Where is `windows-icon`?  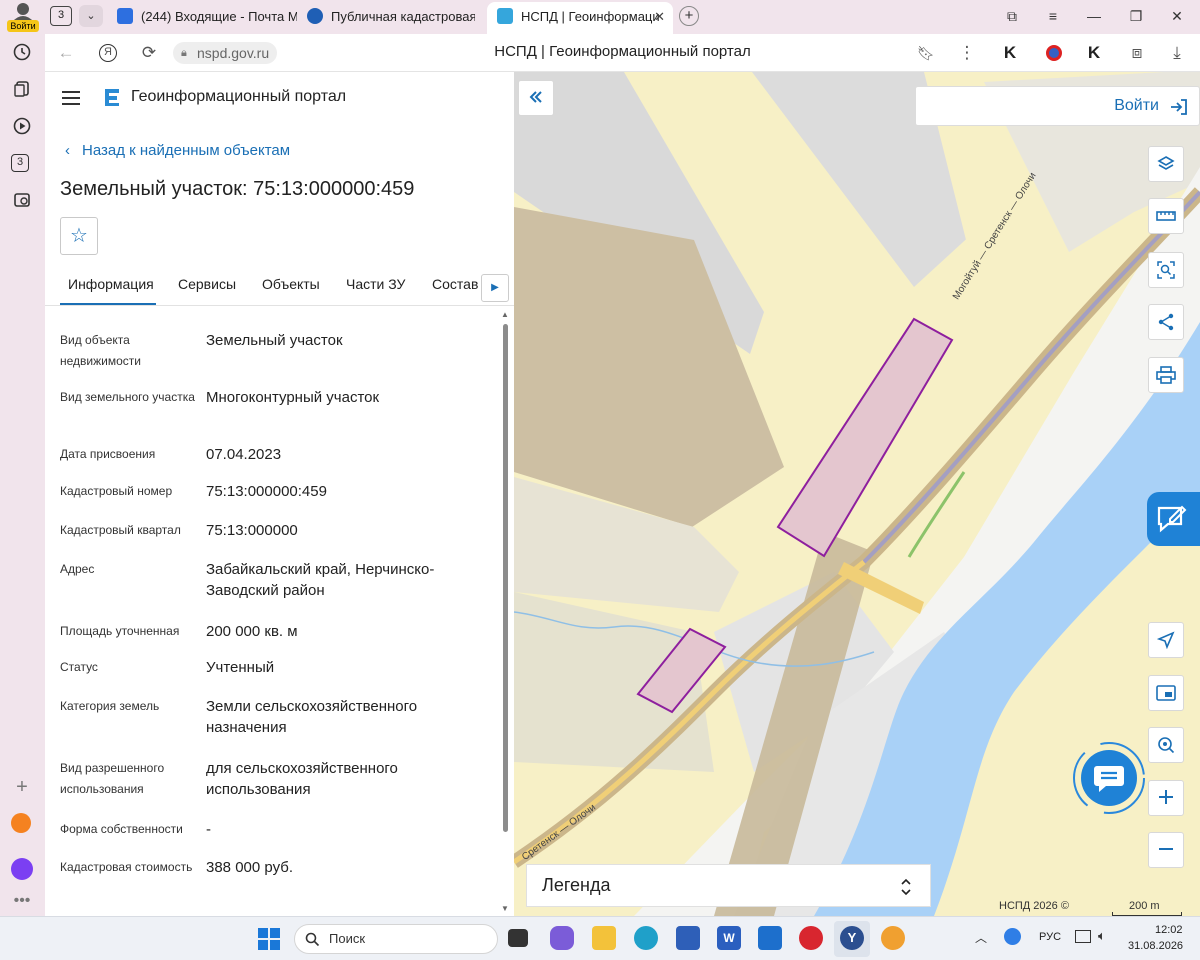 windows-icon is located at coordinates (269, 939).